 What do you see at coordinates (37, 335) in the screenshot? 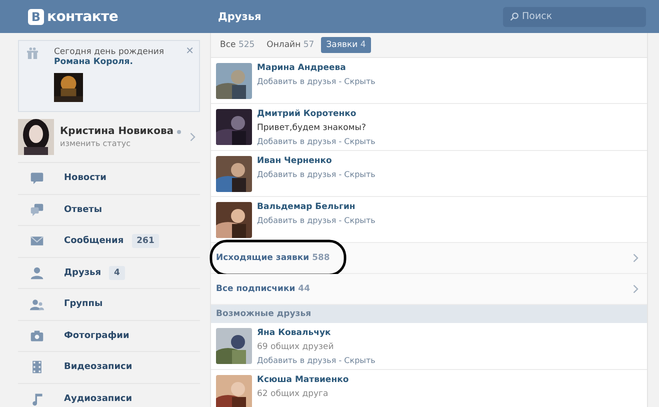
I see `camera-icon` at bounding box center [37, 335].